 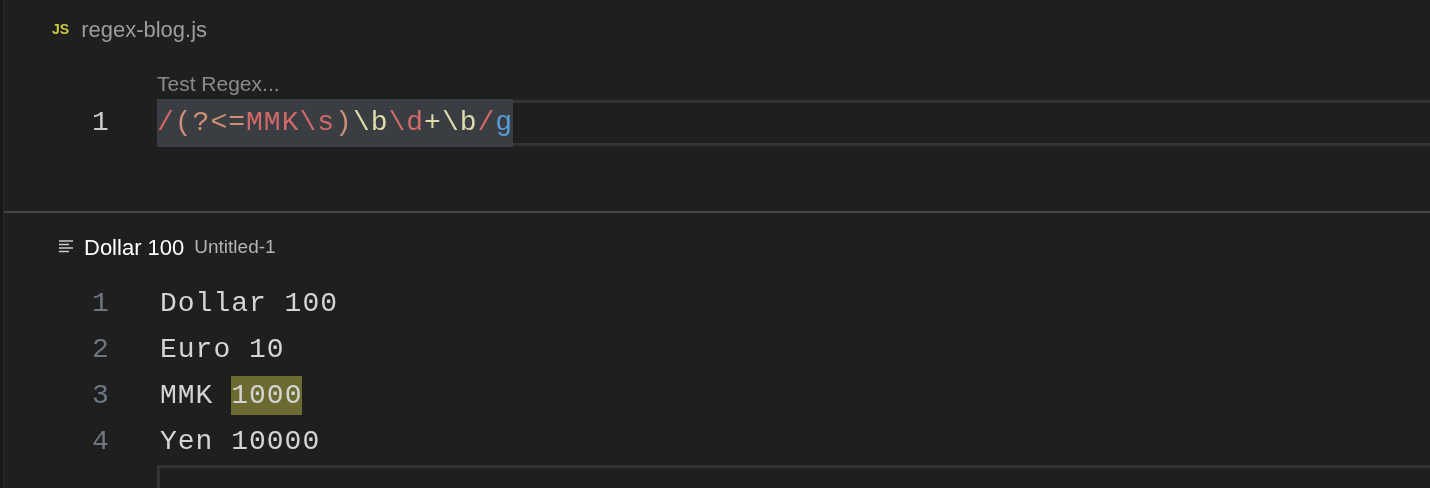 What do you see at coordinates (101, 396) in the screenshot?
I see `line-number: 3` at bounding box center [101, 396].